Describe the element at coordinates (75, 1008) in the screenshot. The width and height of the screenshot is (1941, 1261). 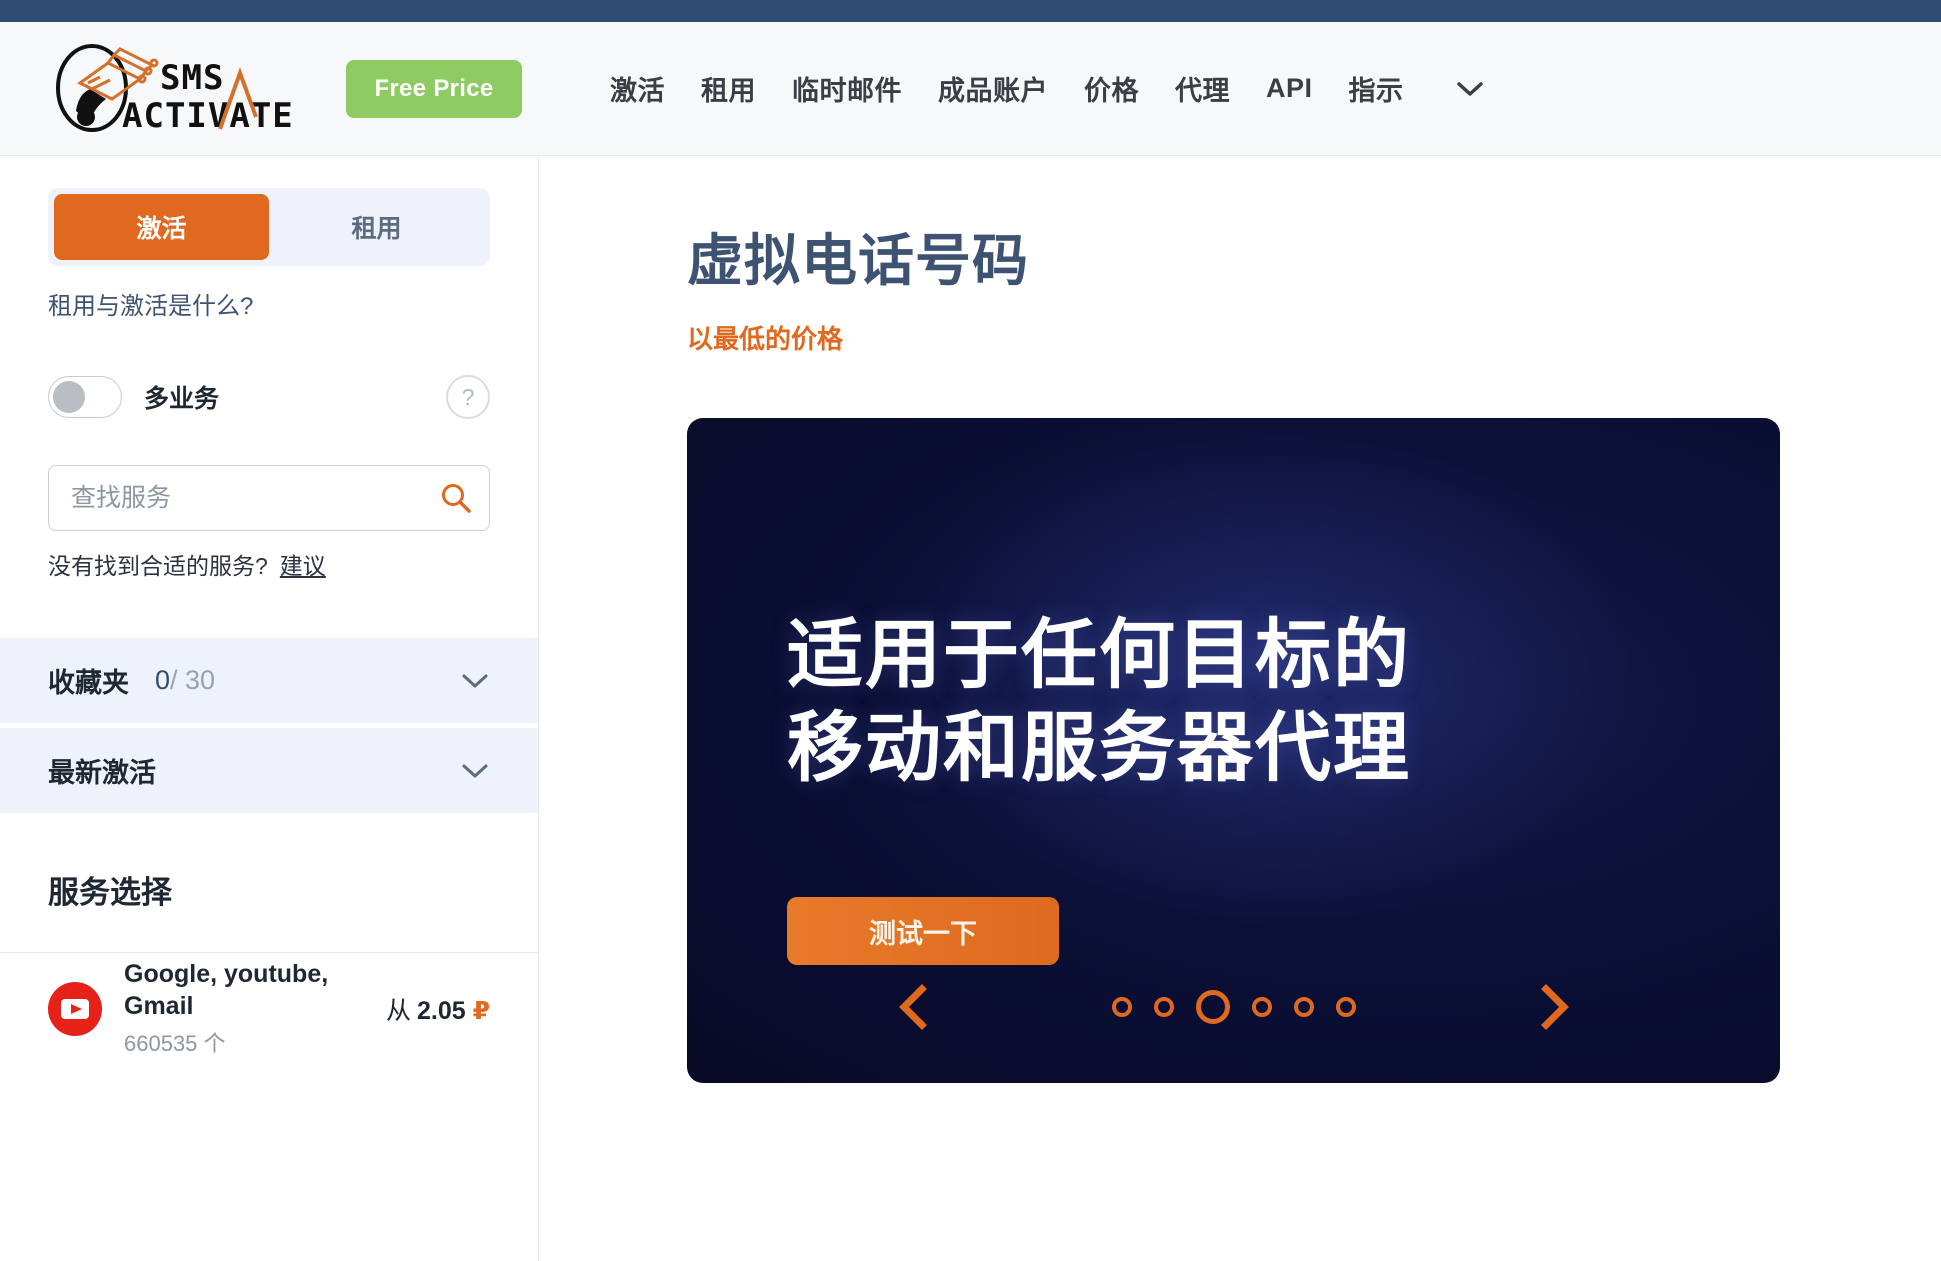
I see `youtube-icon` at that location.